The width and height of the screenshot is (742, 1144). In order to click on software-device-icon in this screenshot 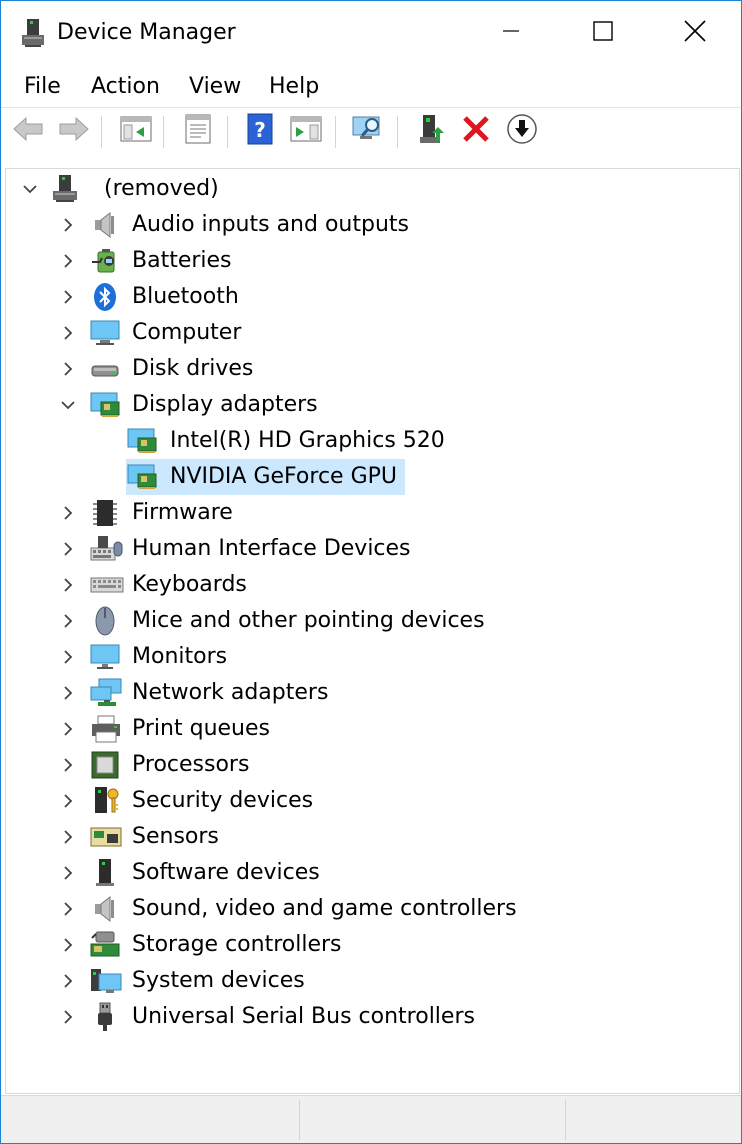, I will do `click(105, 873)`.